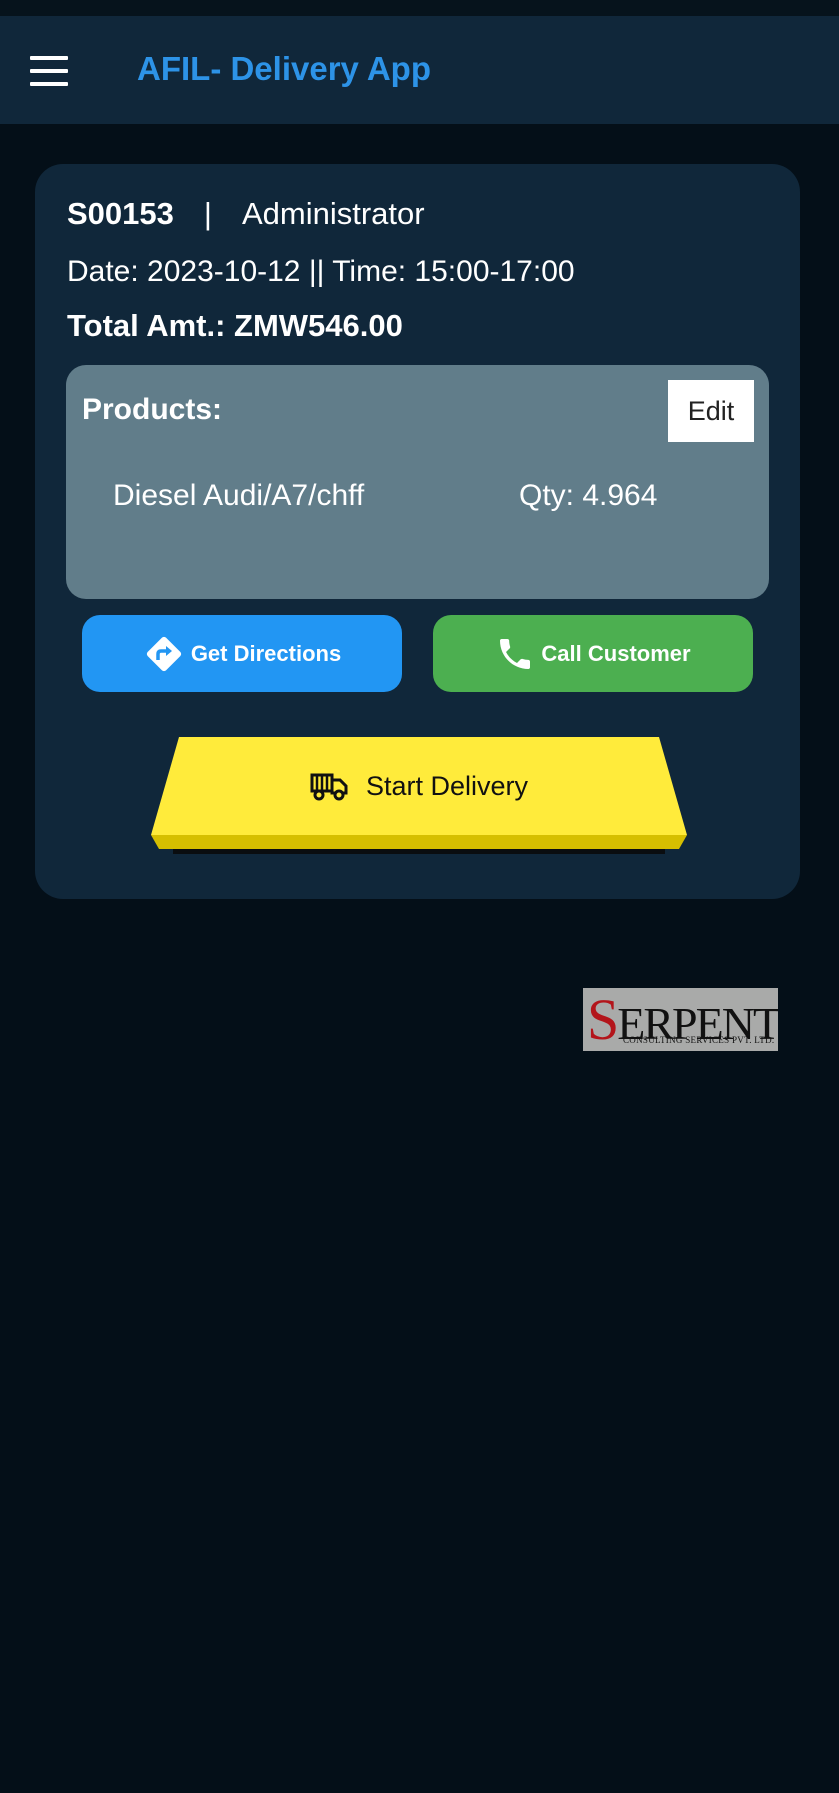  What do you see at coordinates (329, 787) in the screenshot?
I see `delivery-truck-icon` at bounding box center [329, 787].